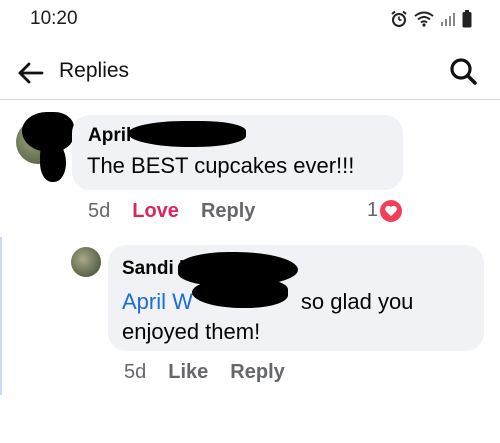 This screenshot has width=500, height=443. Describe the element at coordinates (250, 72) in the screenshot. I see `header: Replies` at that location.